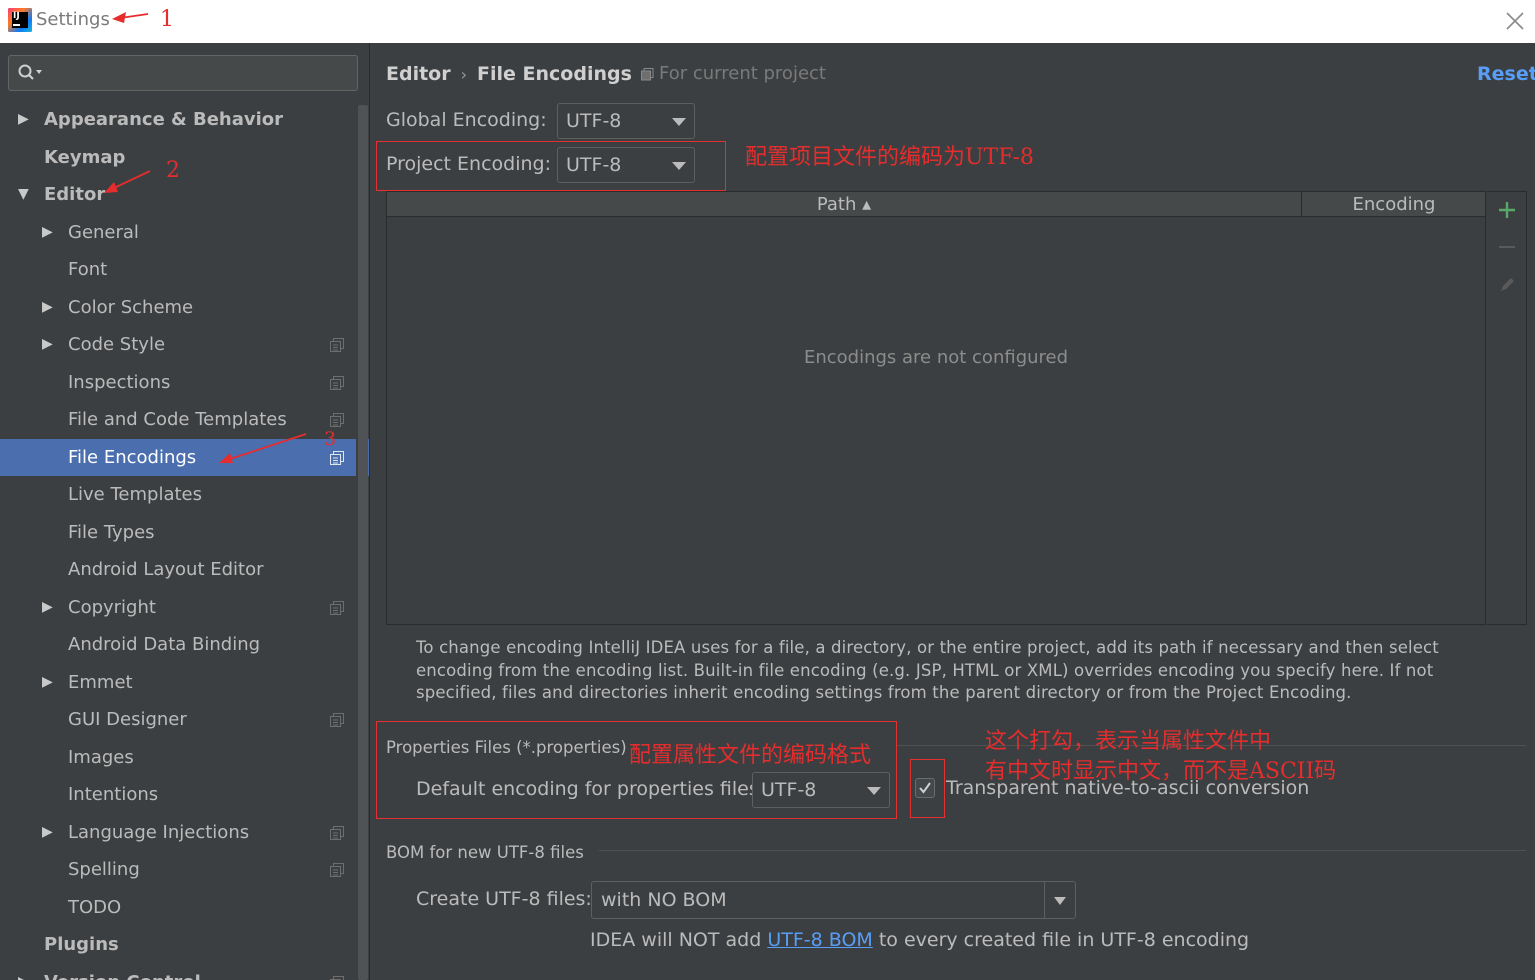 This screenshot has width=1535, height=980. Describe the element at coordinates (1062, 850) in the screenshot. I see `bom-divider` at that location.